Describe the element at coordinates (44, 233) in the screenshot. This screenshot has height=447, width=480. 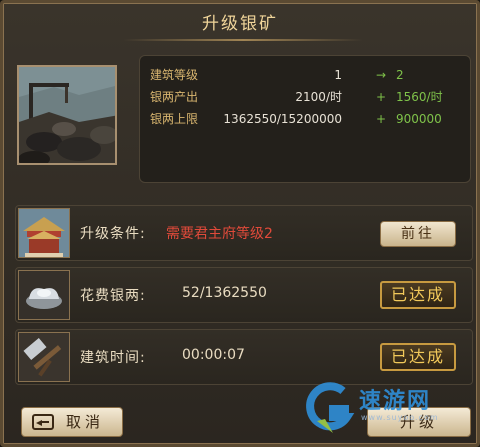
I see `palace-icon` at that location.